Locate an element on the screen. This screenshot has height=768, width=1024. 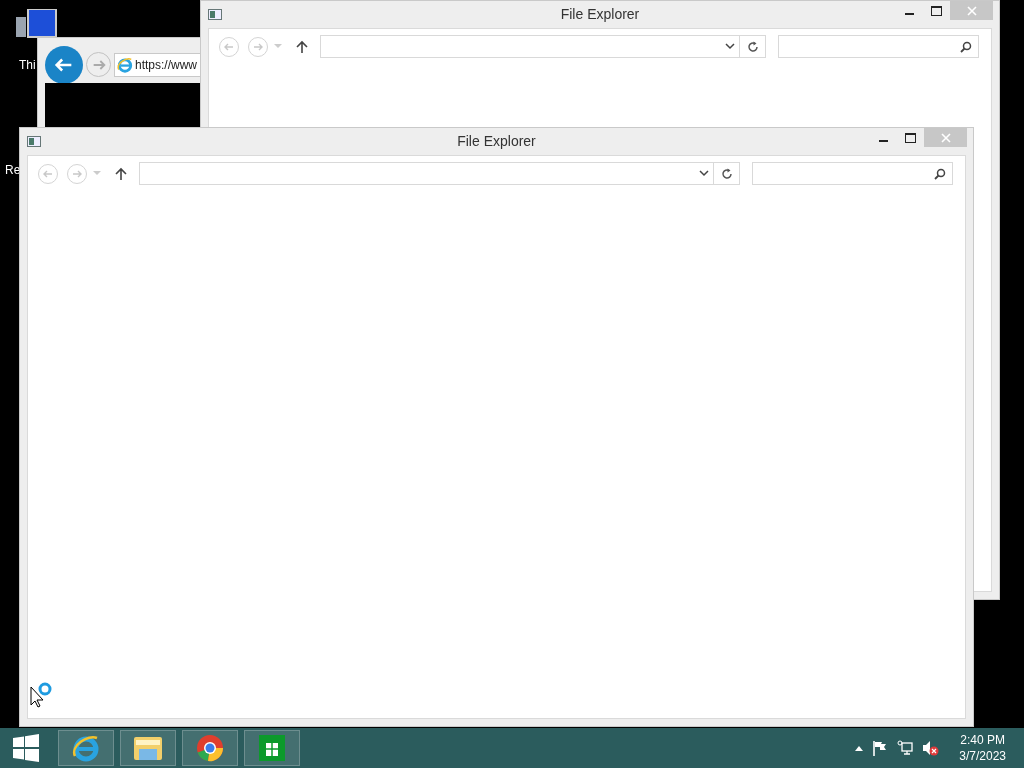
computer-icon is located at coordinates (36, 24).